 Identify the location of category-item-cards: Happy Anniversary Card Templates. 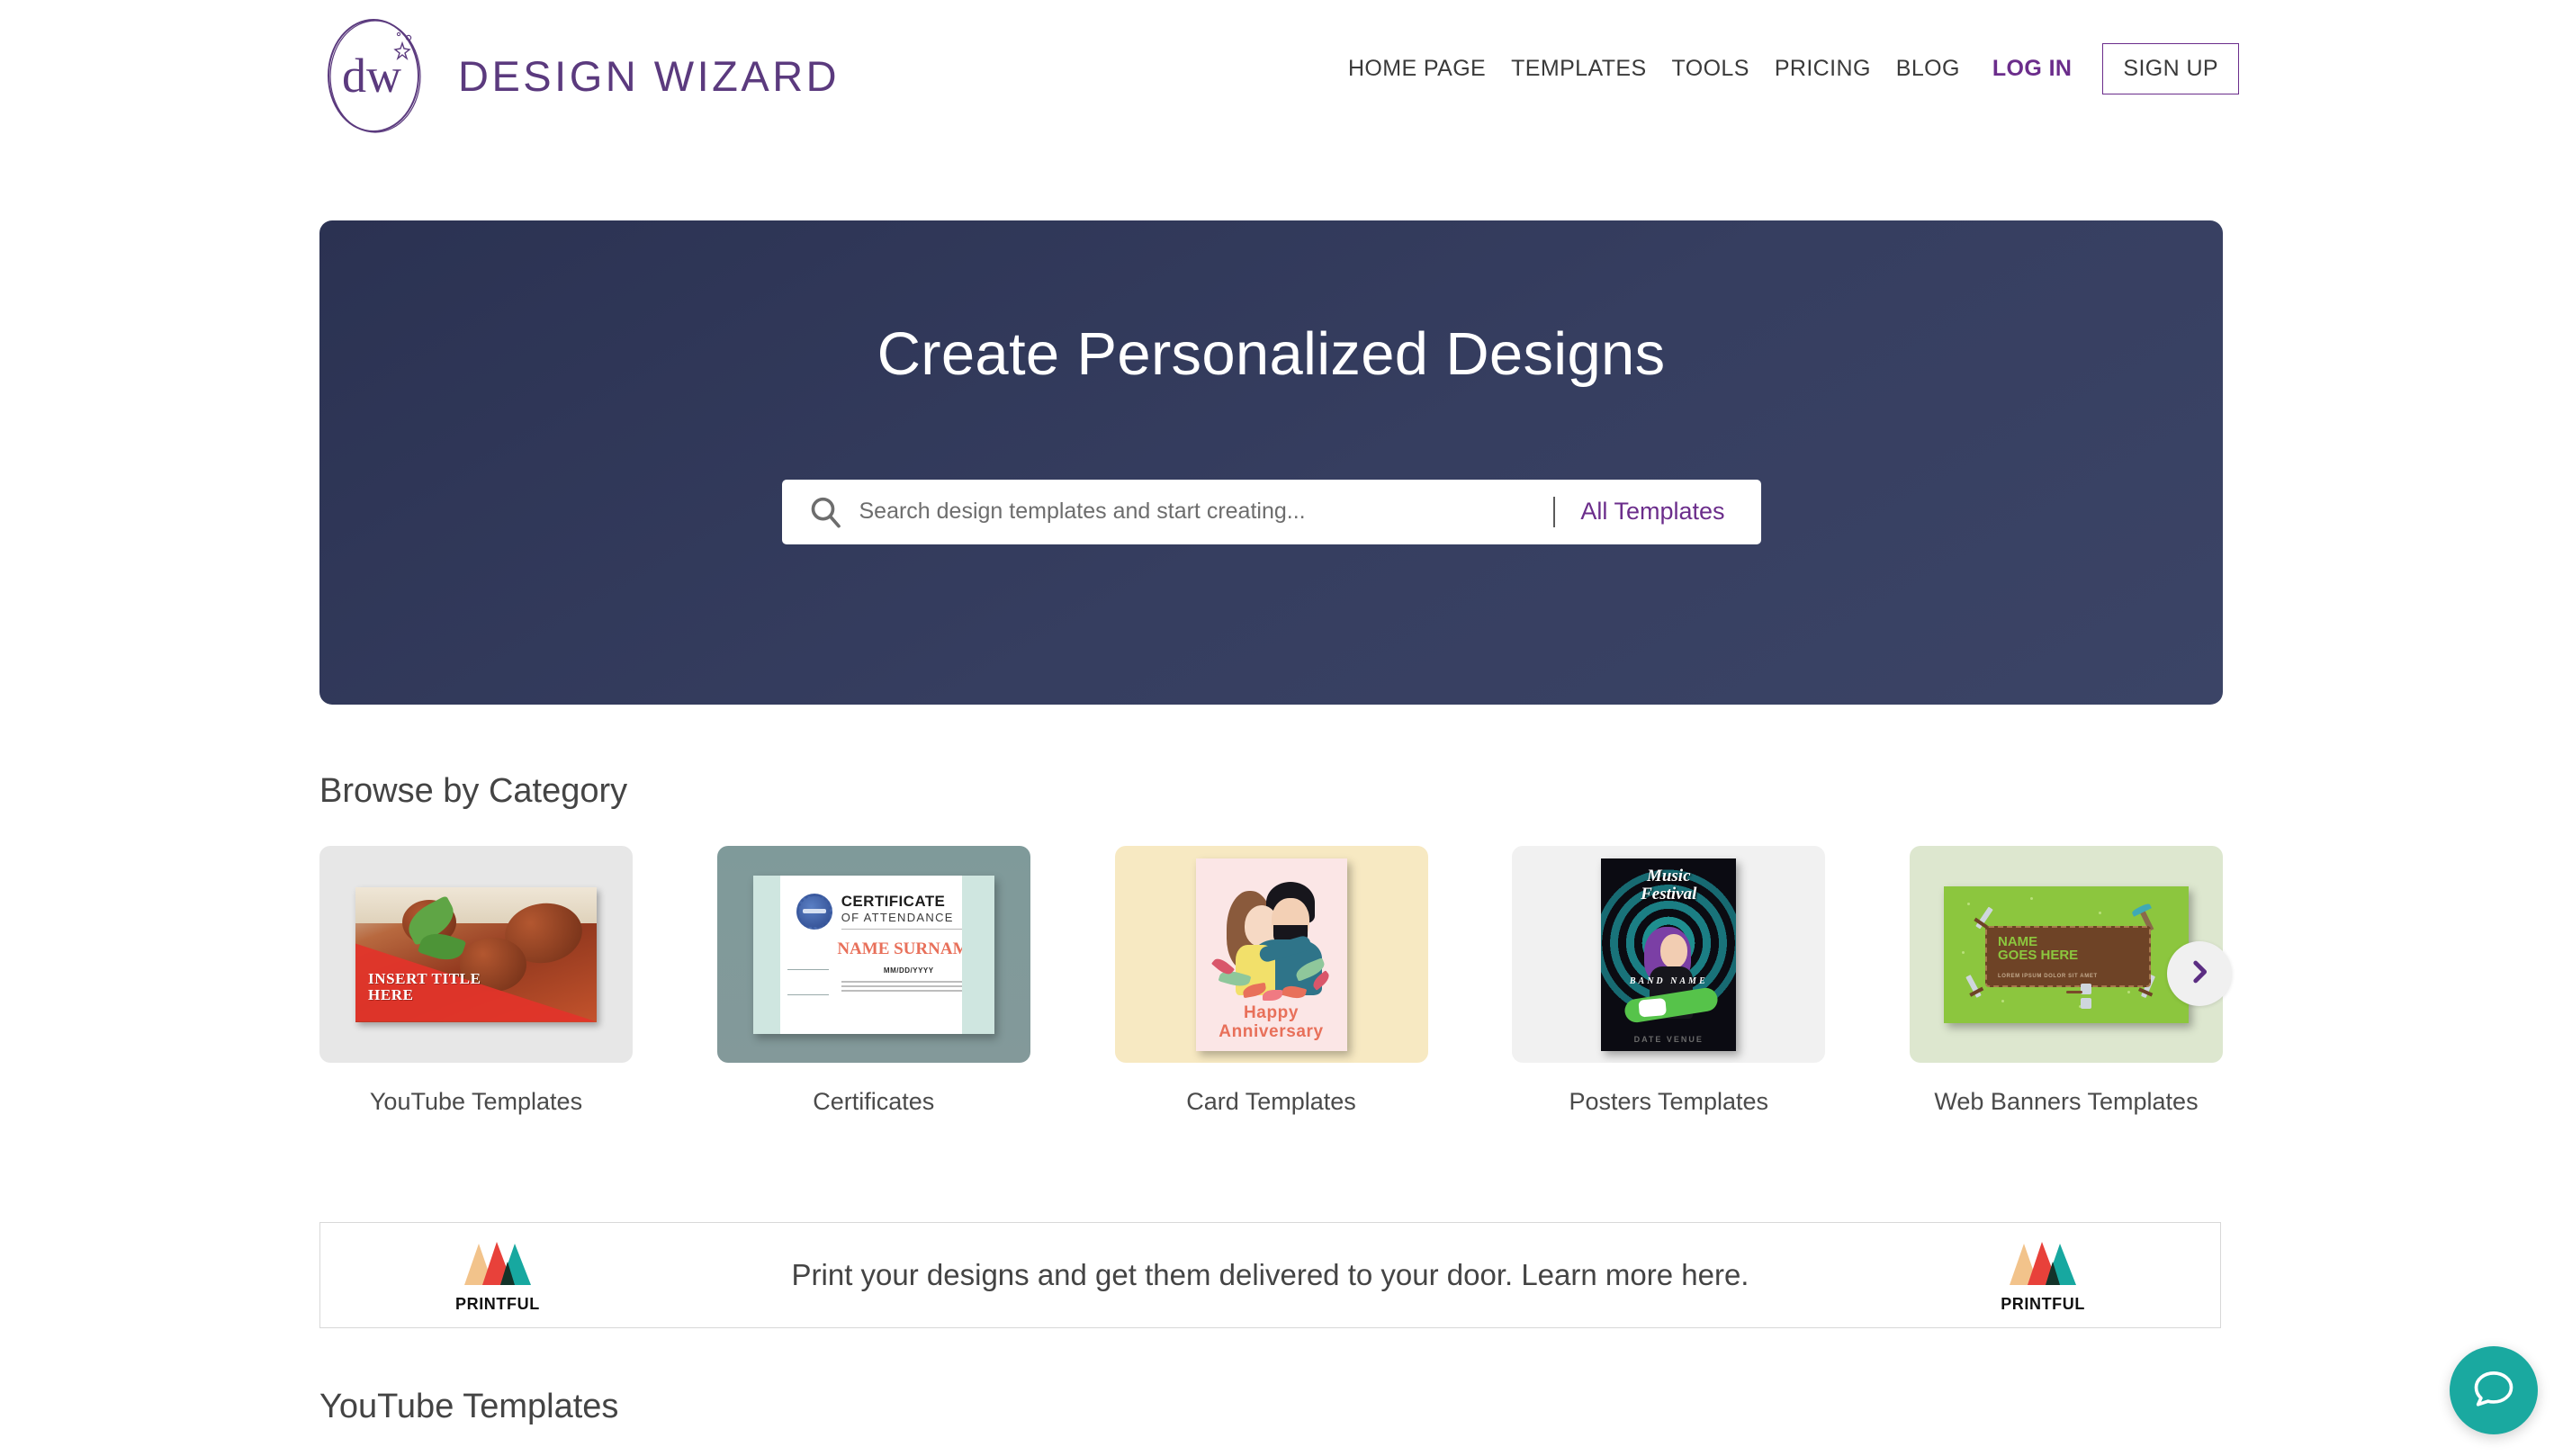
(1271, 981).